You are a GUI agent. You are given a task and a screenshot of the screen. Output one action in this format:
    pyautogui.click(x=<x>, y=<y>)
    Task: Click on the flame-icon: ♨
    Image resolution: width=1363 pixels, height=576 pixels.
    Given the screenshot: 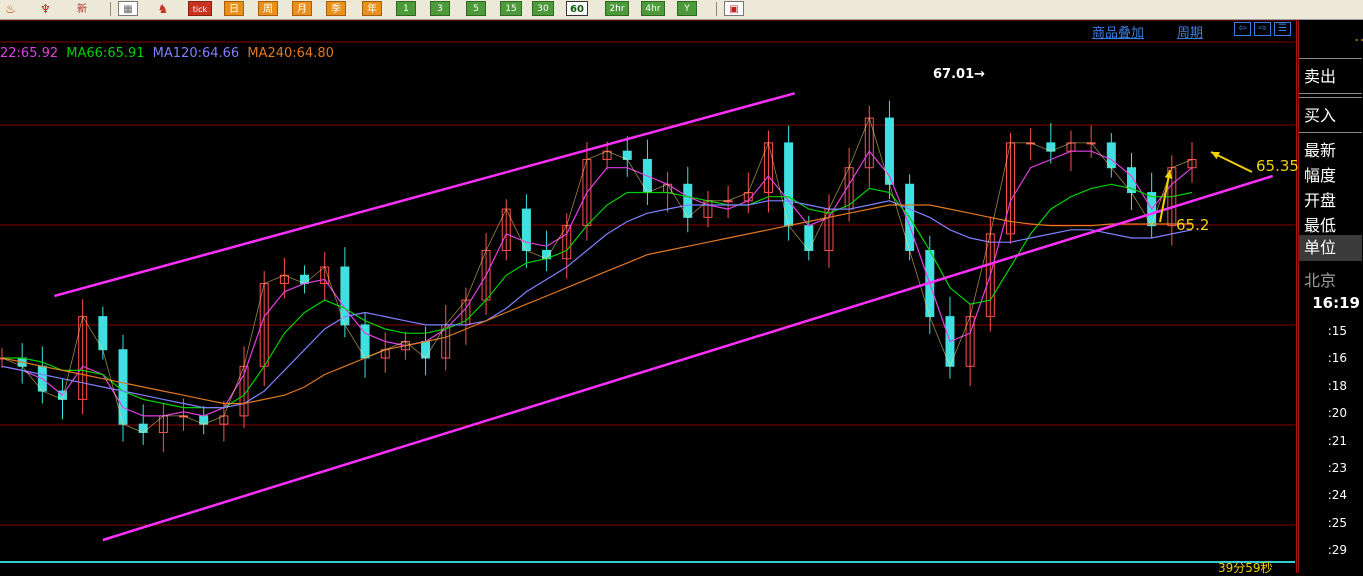 What is the action you would take?
    pyautogui.click(x=10, y=8)
    